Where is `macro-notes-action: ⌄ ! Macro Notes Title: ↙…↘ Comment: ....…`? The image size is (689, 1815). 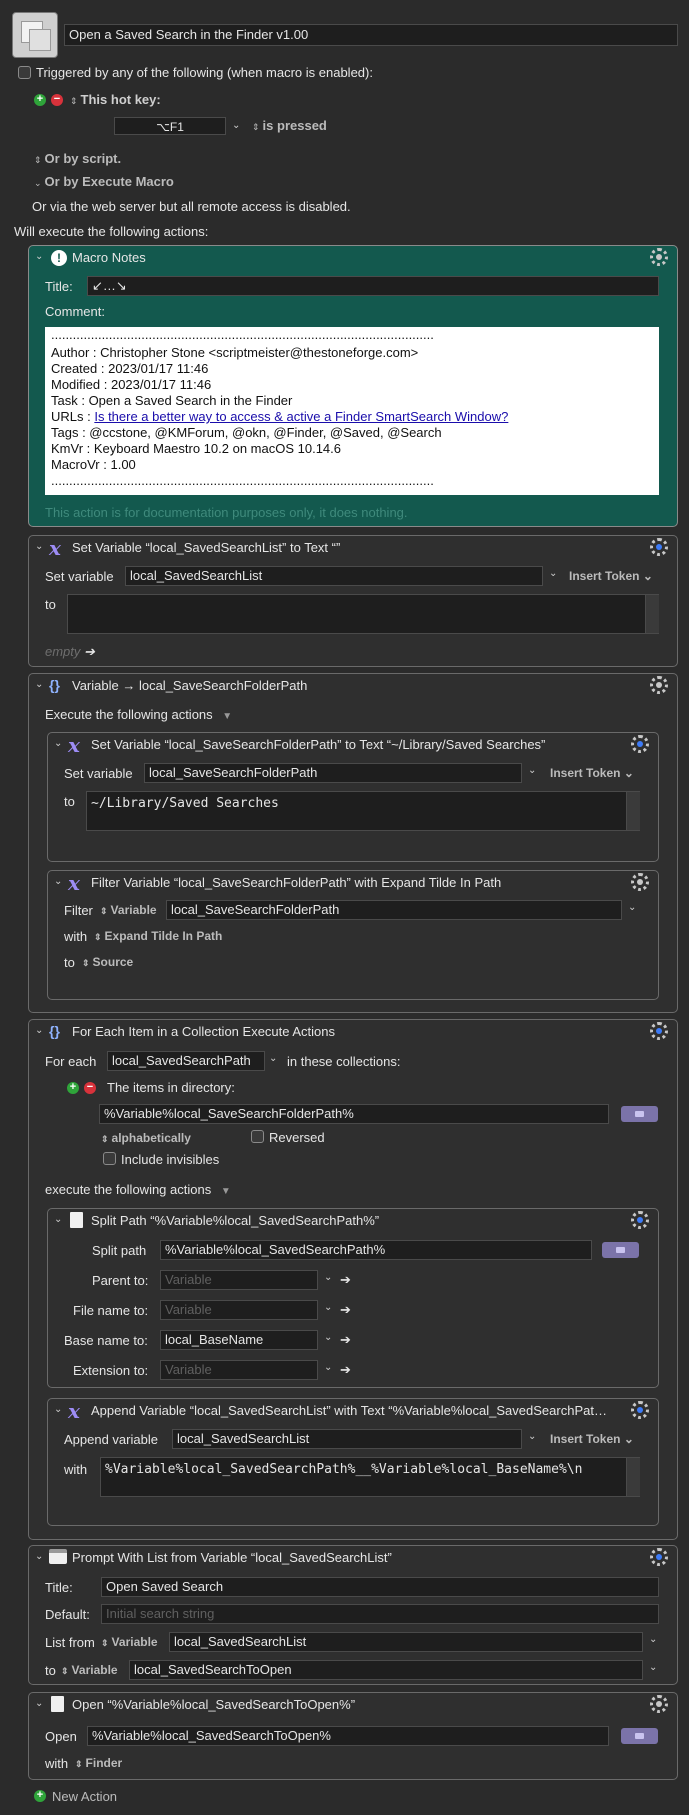 macro-notes-action: ⌄ ! Macro Notes Title: ↙…↘ Comment: ....… is located at coordinates (353, 386).